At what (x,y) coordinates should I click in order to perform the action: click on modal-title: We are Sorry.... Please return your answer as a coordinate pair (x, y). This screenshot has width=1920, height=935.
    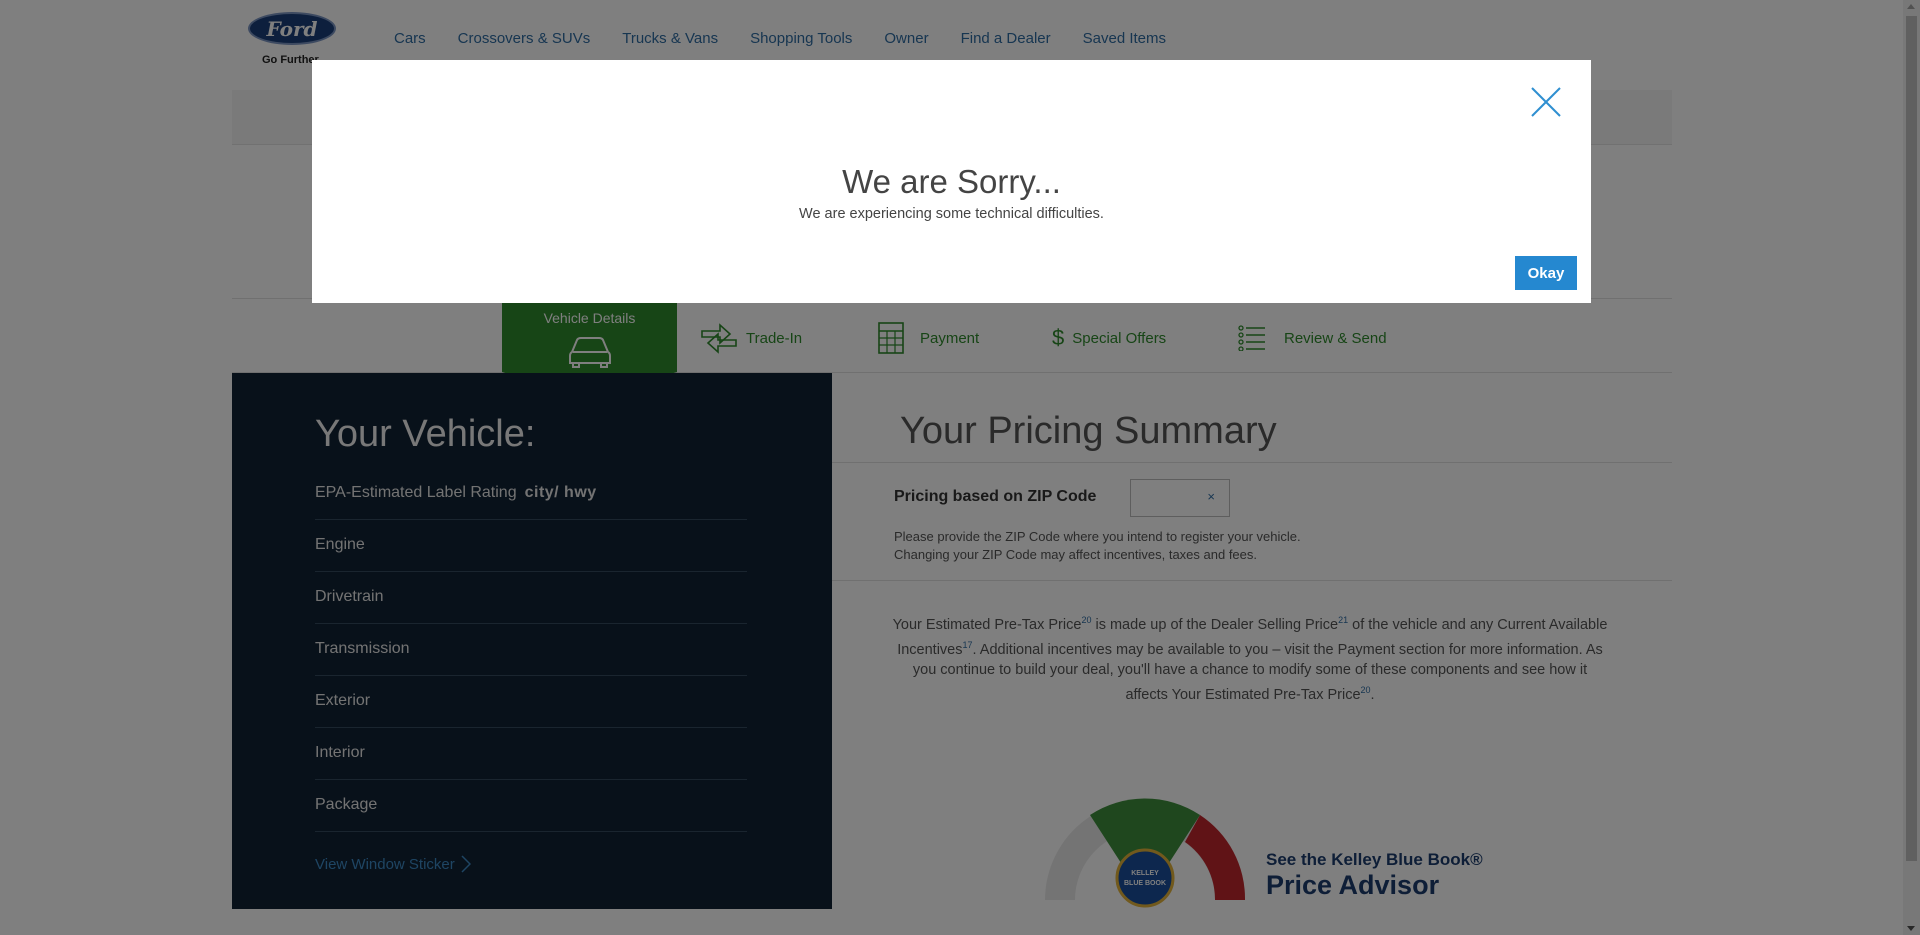
    Looking at the image, I should click on (951, 181).